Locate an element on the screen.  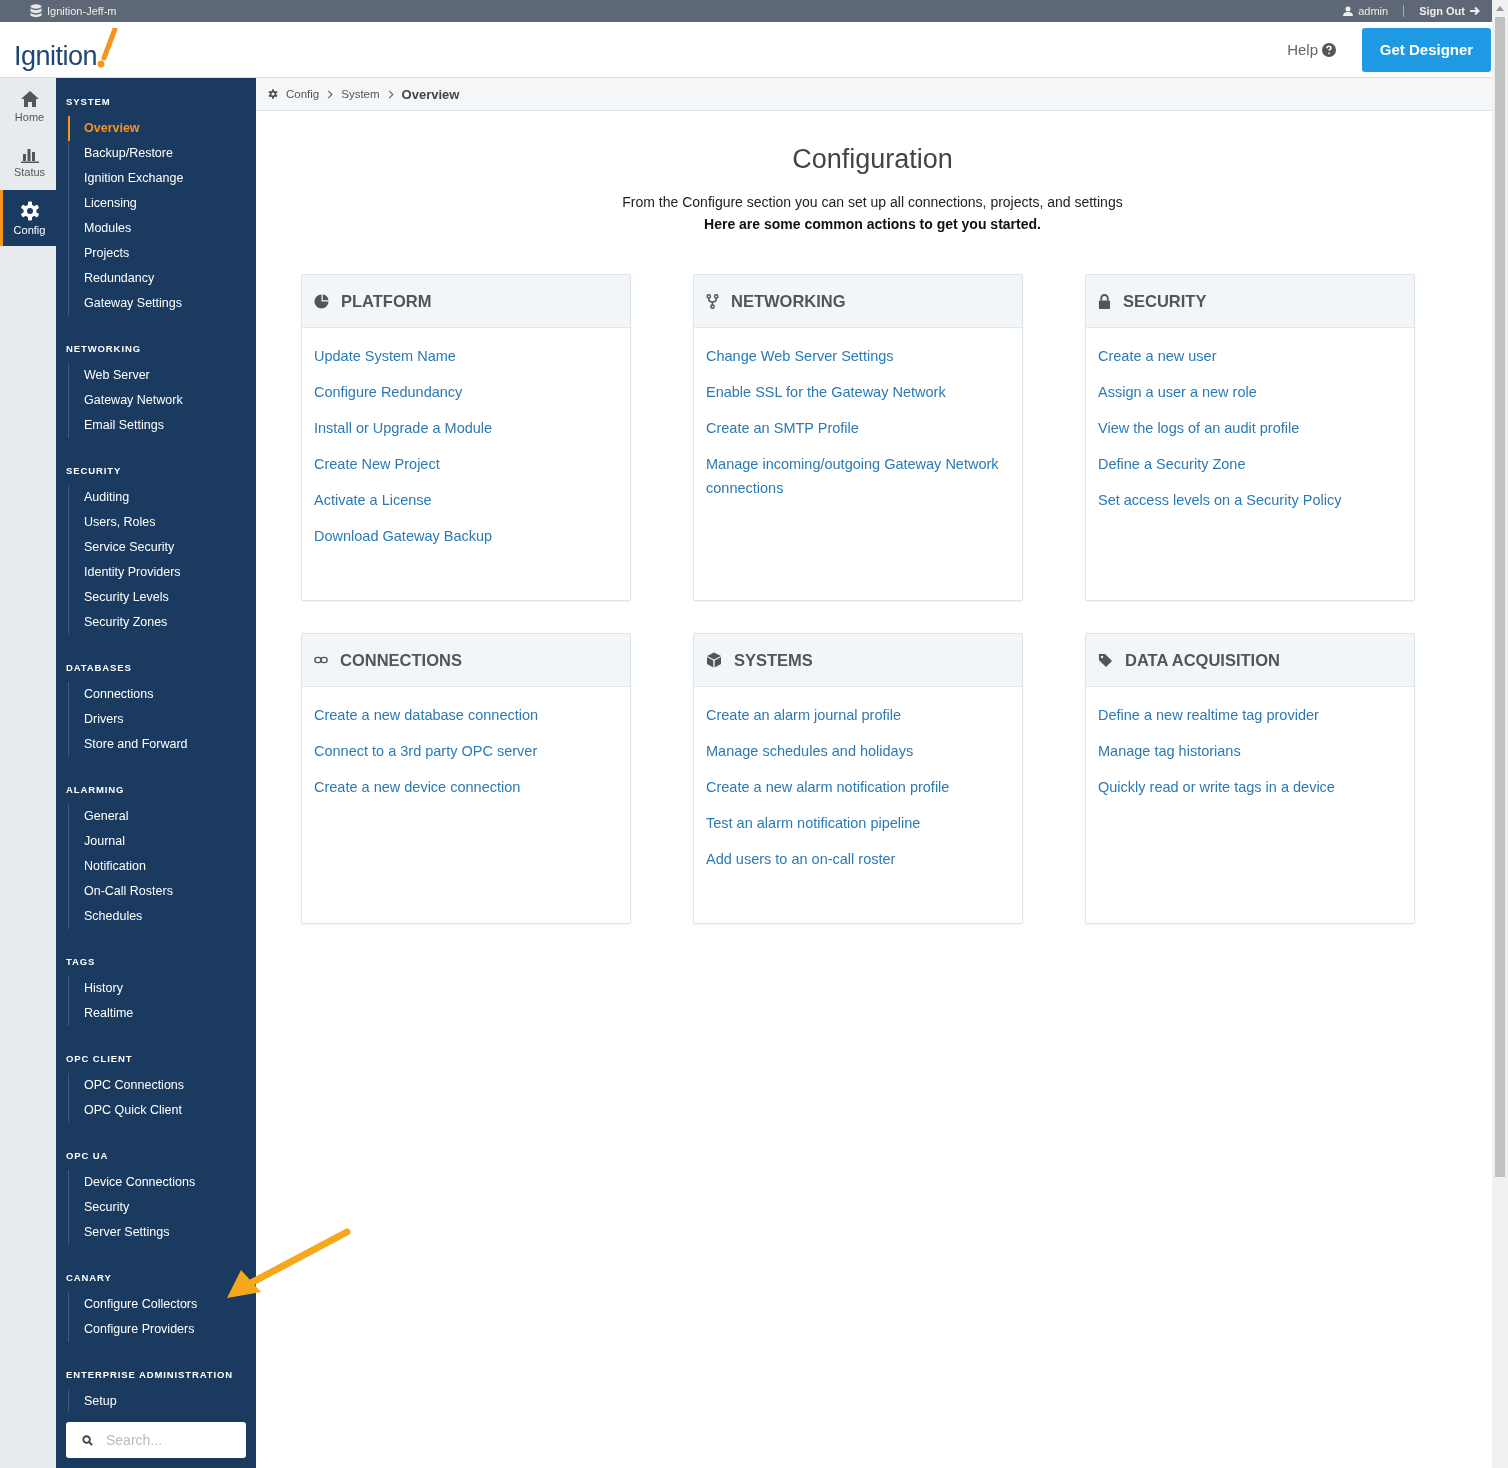
sidebar-item: Connections is located at coordinates (162, 694).